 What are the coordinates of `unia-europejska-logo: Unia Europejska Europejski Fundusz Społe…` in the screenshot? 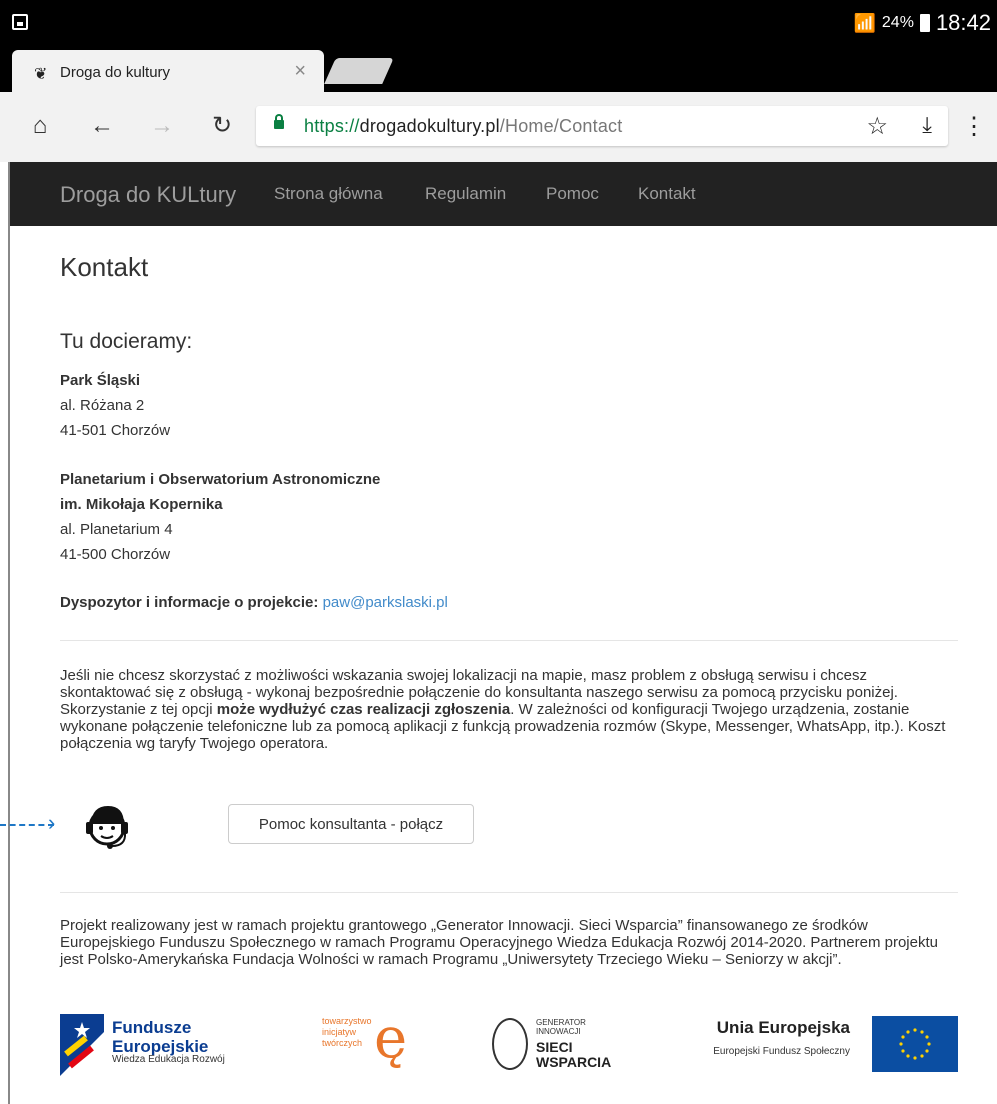 It's located at (813, 1045).